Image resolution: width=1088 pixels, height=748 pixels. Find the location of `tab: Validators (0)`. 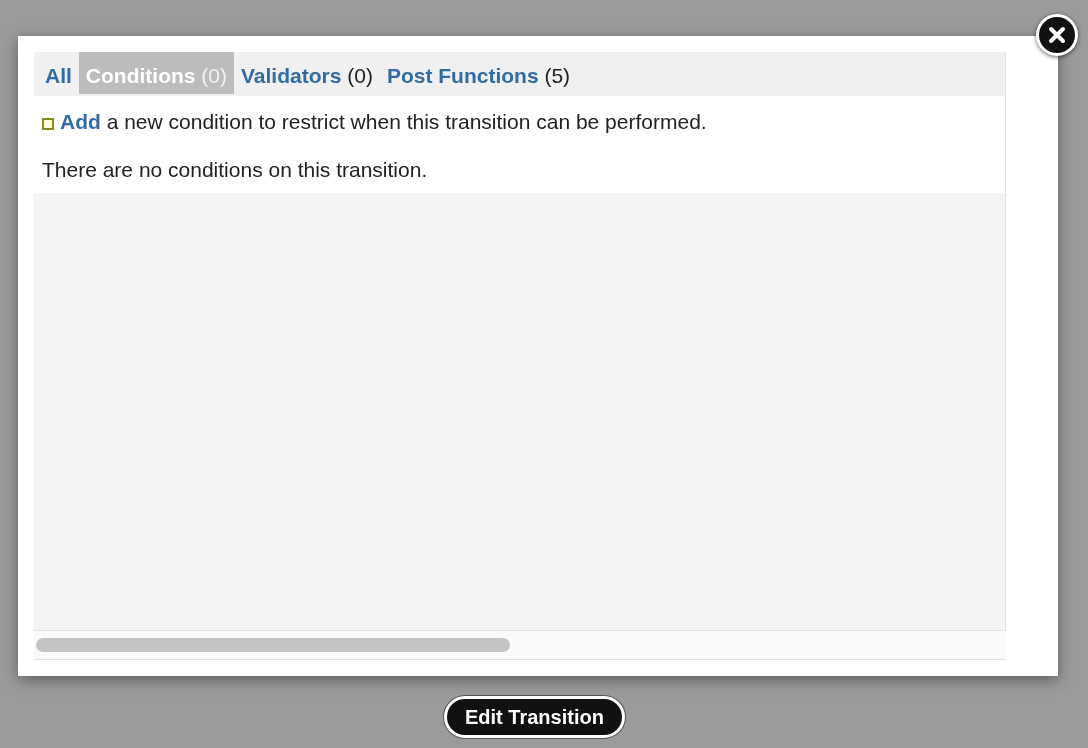

tab: Validators (0) is located at coordinates (307, 73).